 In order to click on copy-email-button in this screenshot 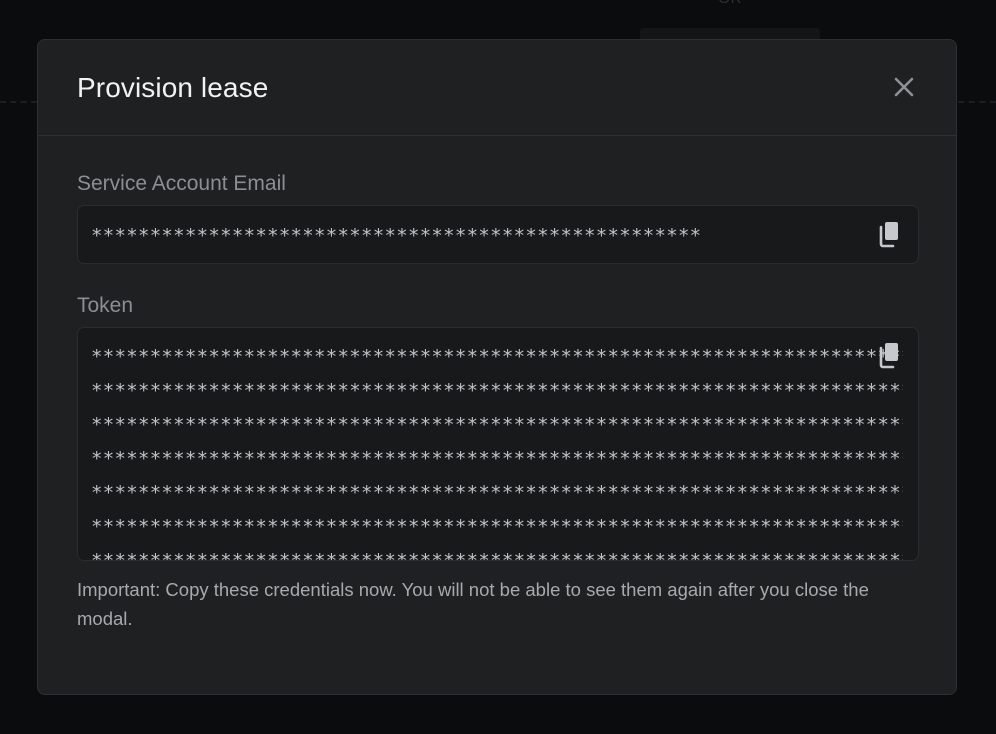, I will do `click(889, 234)`.